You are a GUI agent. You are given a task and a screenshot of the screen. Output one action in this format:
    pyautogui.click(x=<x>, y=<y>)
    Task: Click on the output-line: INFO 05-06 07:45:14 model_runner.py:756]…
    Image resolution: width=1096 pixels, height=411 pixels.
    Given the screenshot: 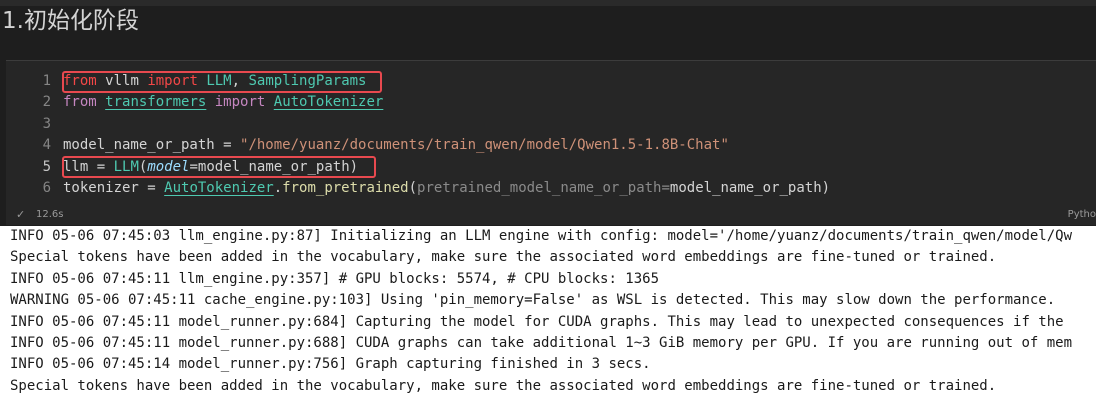 What is the action you would take?
    pyautogui.click(x=330, y=364)
    